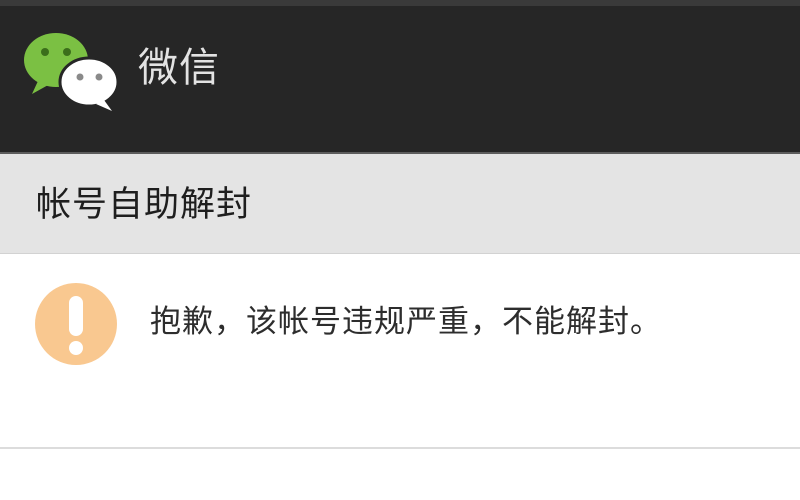  I want to click on notice-message: 抱歉，该帐号违规严重，不能解封。, so click(406, 322).